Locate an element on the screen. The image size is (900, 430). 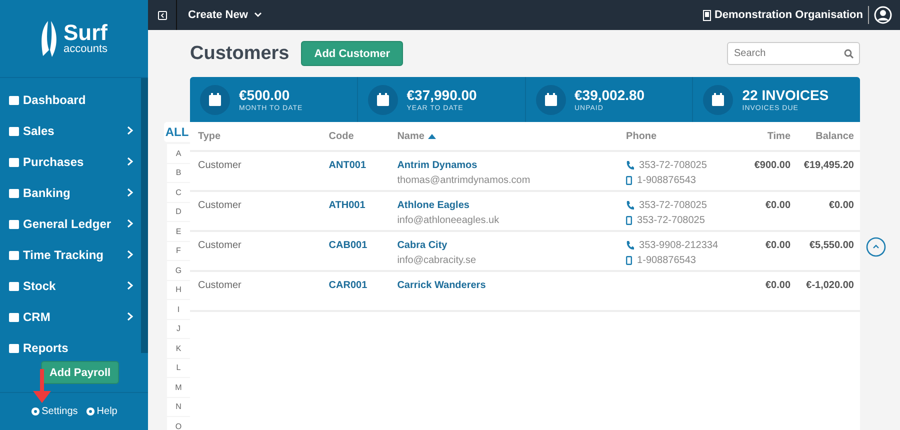
email-text: info@cabracity.se is located at coordinates (436, 260).